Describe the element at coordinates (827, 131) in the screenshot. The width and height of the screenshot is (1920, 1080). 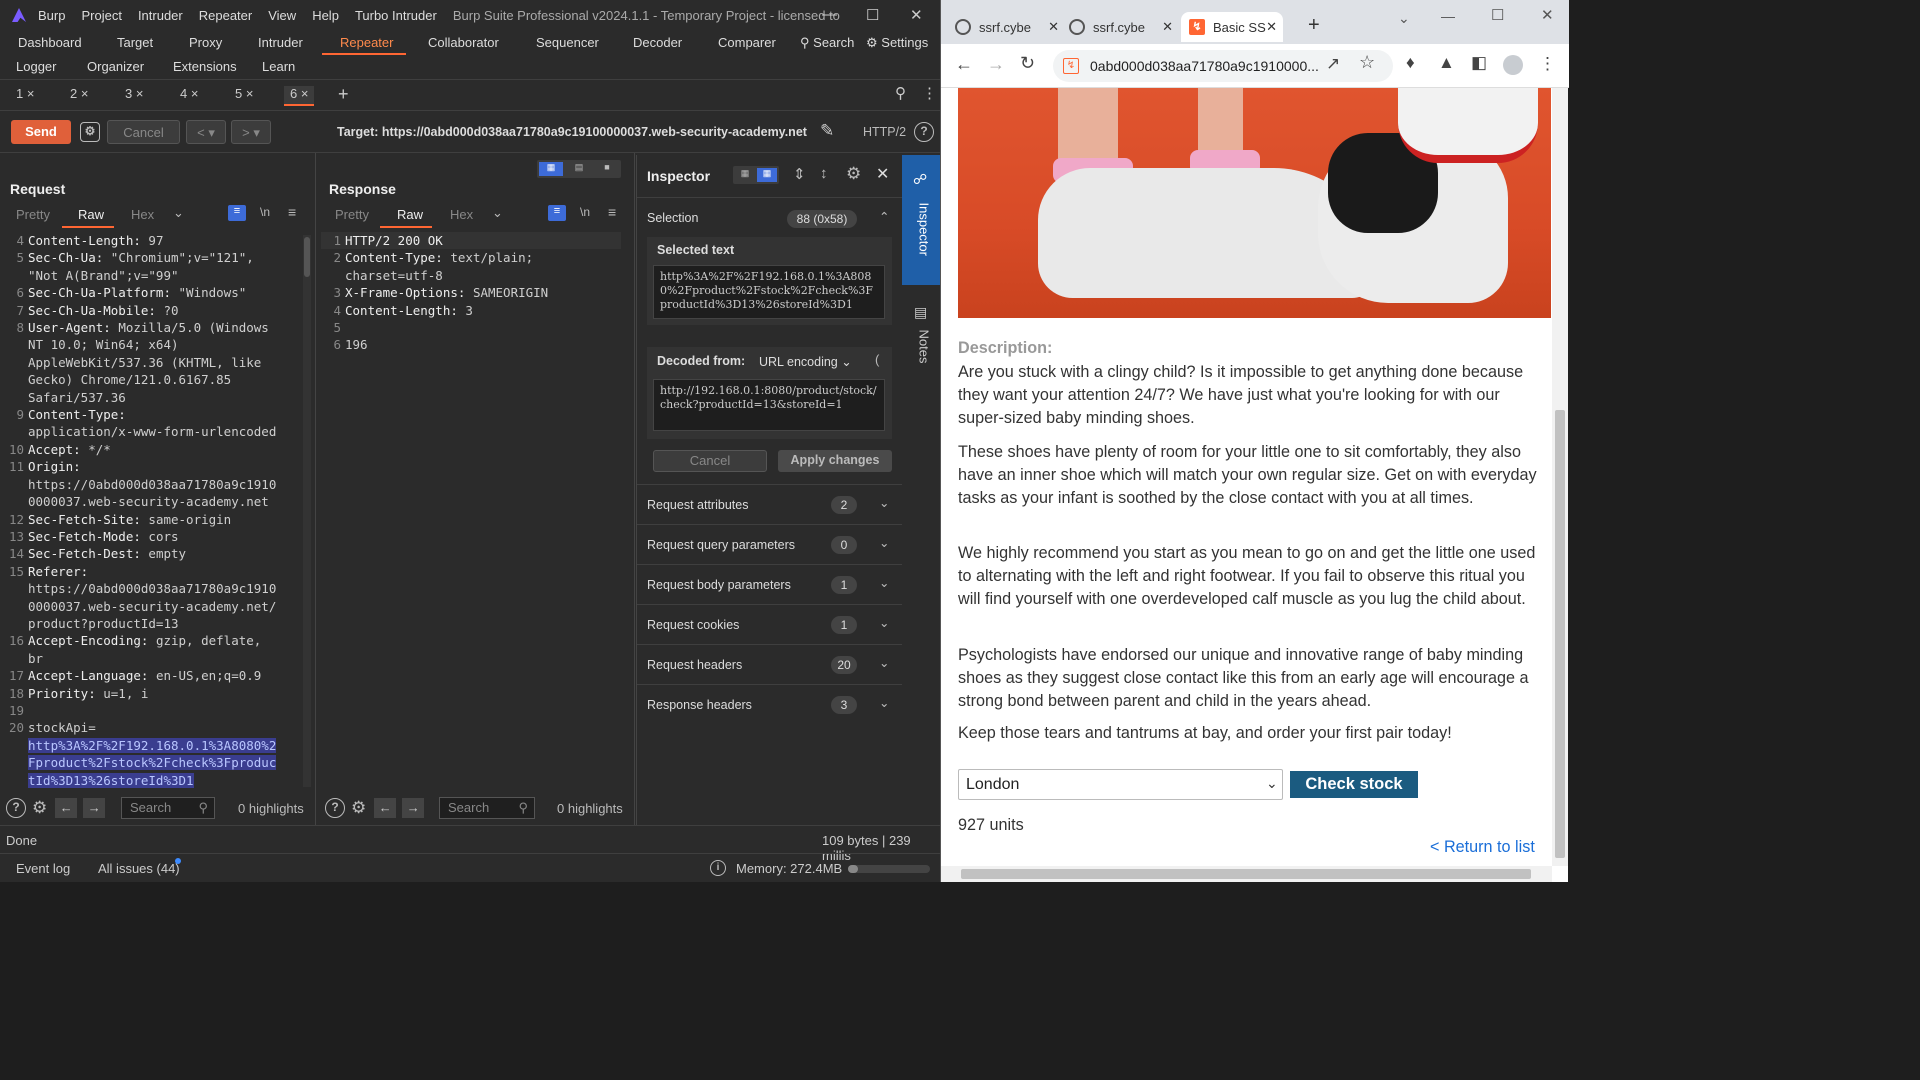
I see `edit-target-pencil-icon: ✎` at that location.